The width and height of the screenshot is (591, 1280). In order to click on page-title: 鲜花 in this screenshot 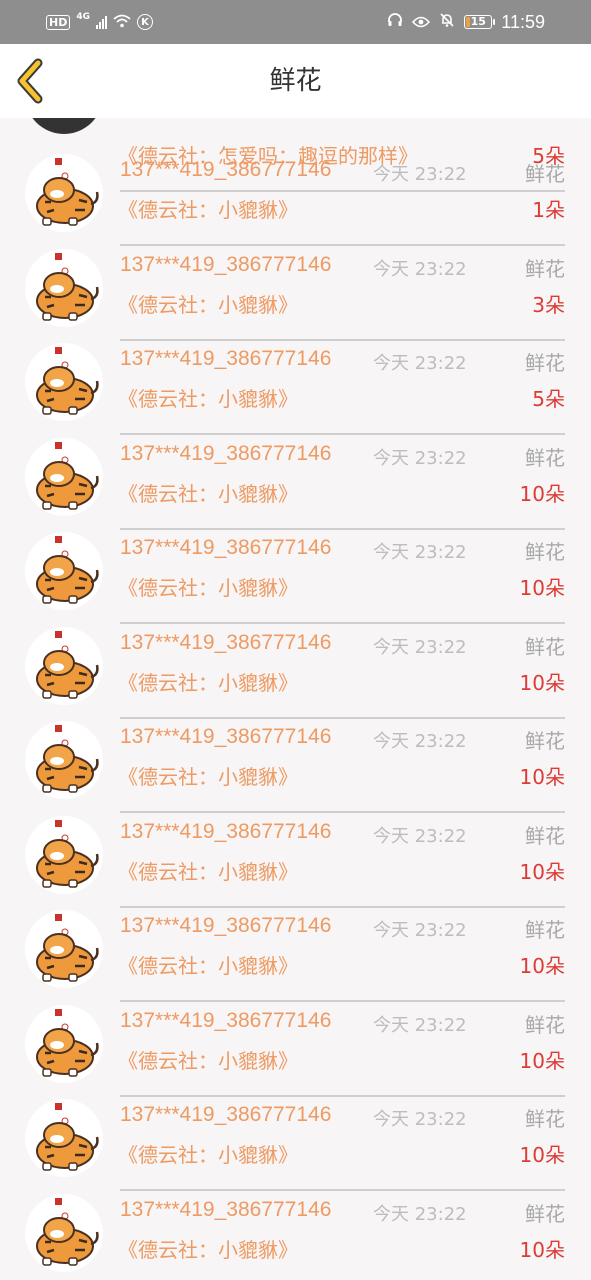, I will do `click(295, 81)`.